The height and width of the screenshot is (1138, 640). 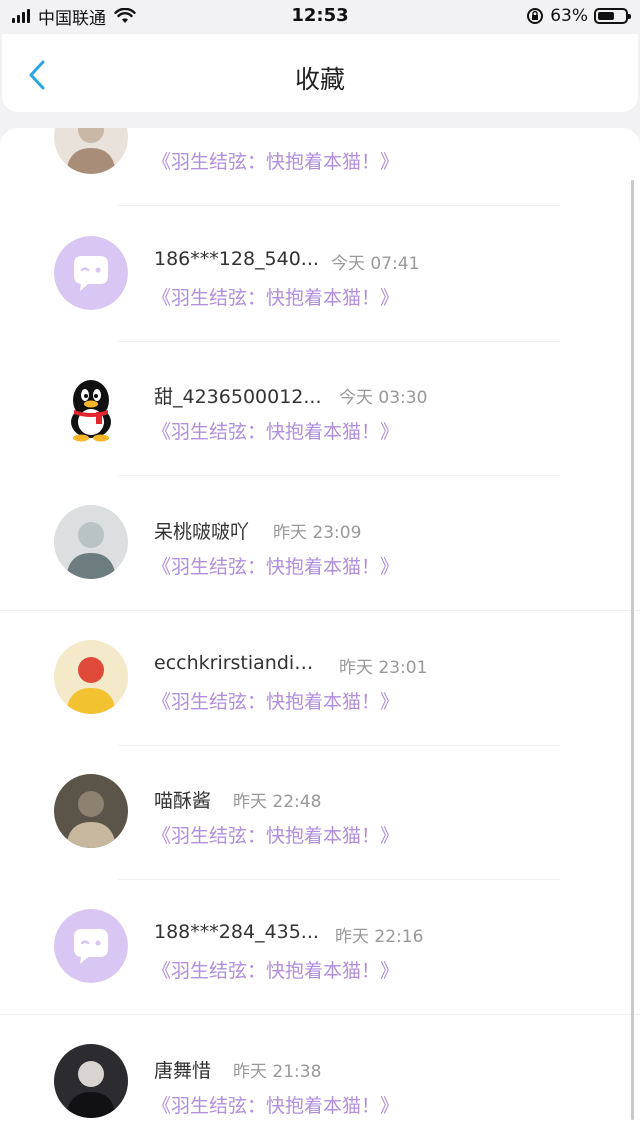 What do you see at coordinates (320, 948) in the screenshot?
I see `list-item: 188***284_435... 昨天 22:16 《羽生结弦：快抱着本猫！》` at bounding box center [320, 948].